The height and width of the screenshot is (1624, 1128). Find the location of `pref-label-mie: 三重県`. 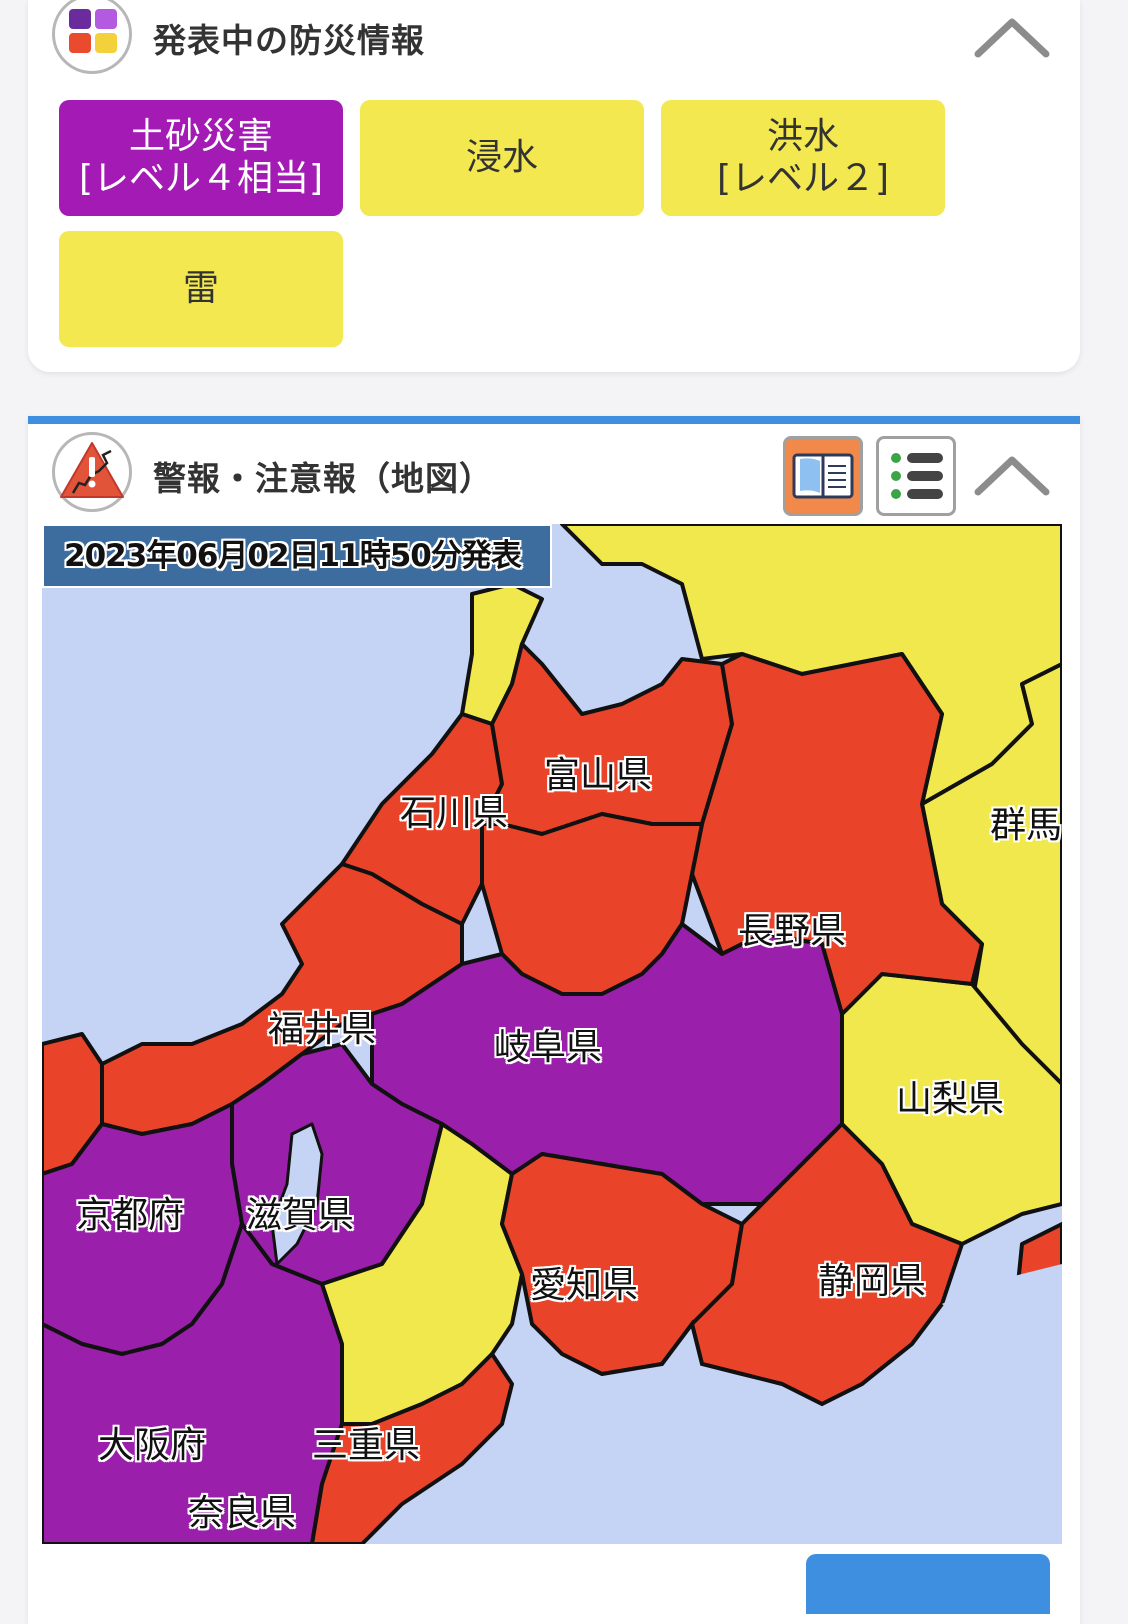

pref-label-mie: 三重県 is located at coordinates (366, 1442).